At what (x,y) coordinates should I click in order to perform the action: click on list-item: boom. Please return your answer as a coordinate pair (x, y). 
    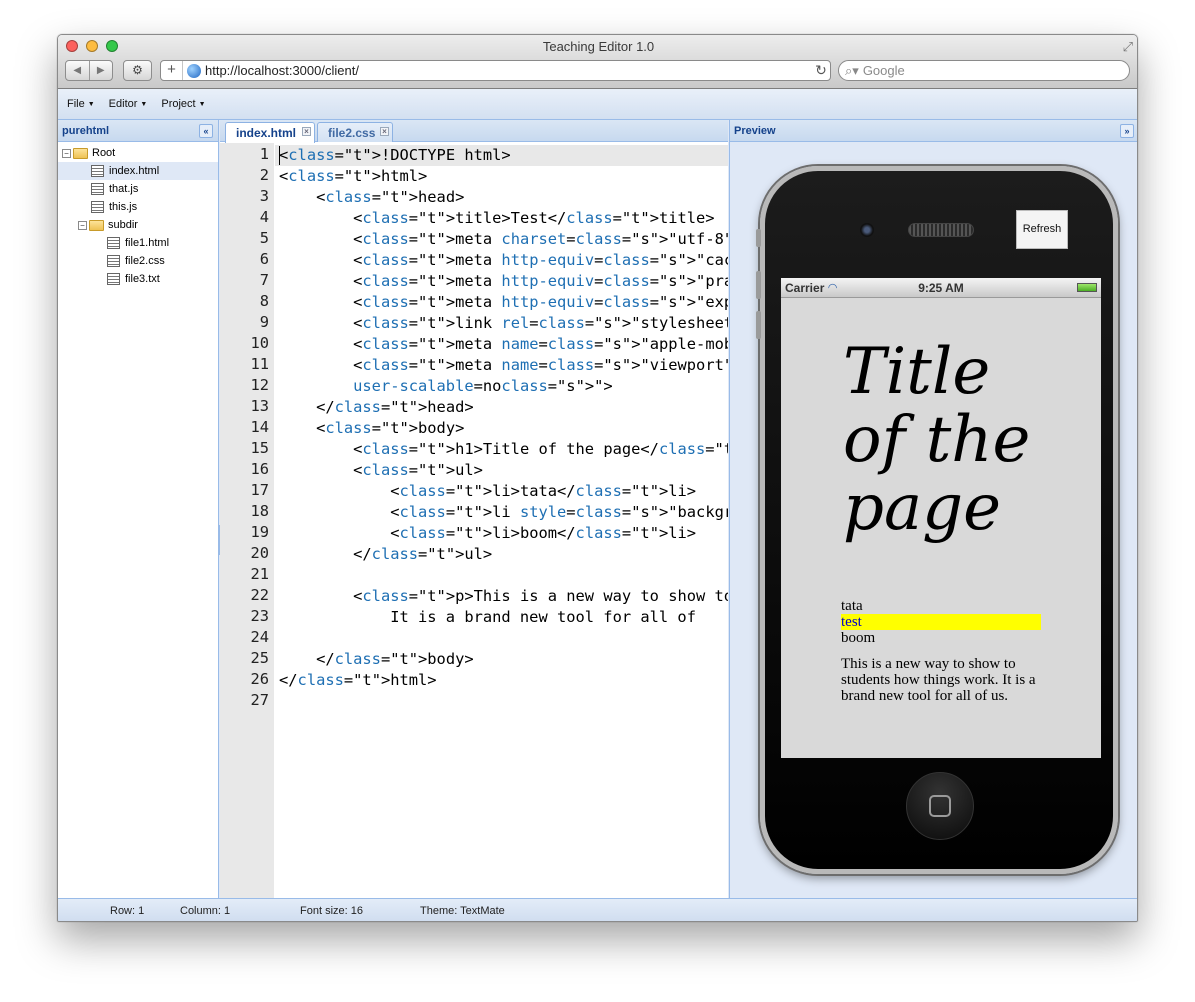
    Looking at the image, I should click on (858, 638).